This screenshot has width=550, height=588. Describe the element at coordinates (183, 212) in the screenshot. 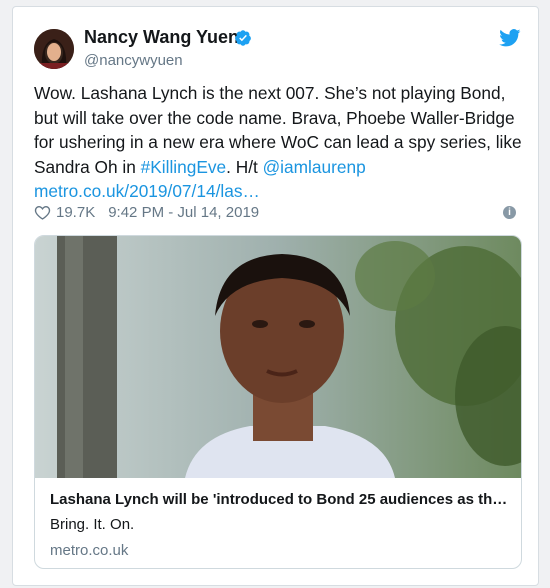

I see `timestamp: 9:42 PM - Jul 14, 2019` at that location.